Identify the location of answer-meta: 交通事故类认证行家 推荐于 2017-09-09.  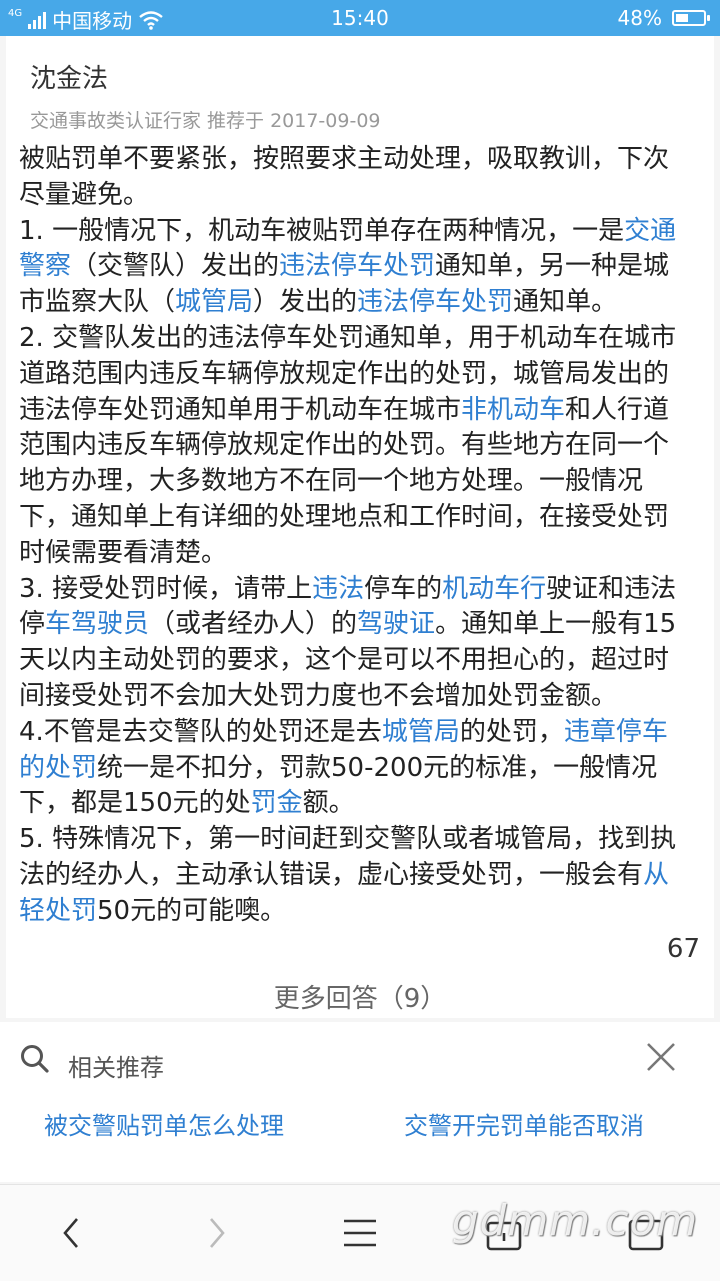
(205, 121).